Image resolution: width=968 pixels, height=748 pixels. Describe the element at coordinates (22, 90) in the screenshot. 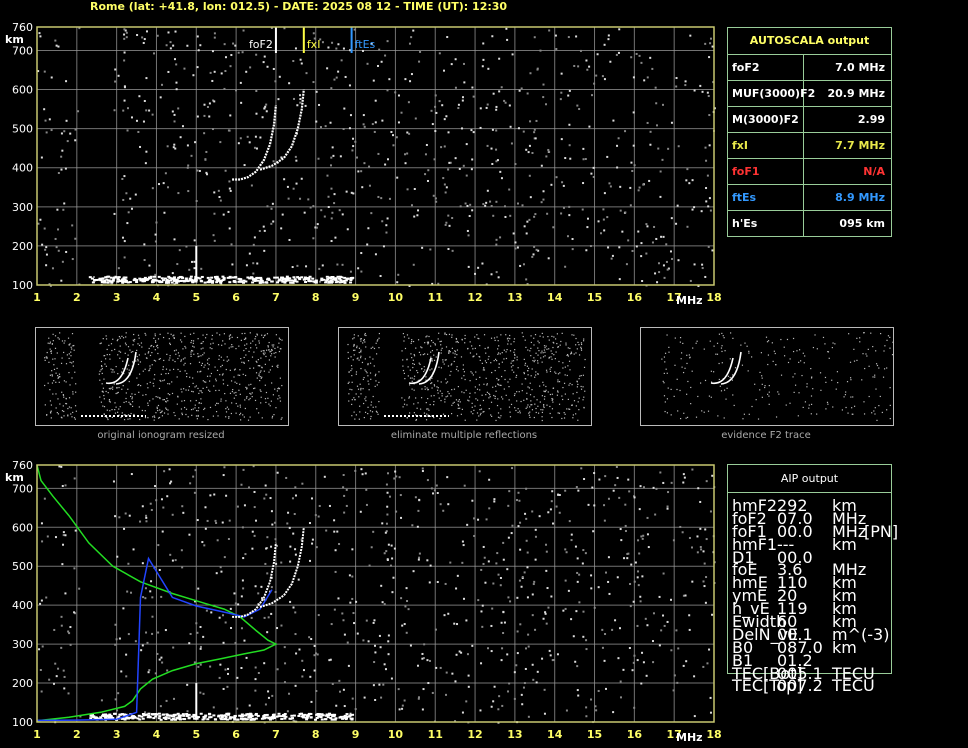

I see `y-tick-label: 600` at that location.